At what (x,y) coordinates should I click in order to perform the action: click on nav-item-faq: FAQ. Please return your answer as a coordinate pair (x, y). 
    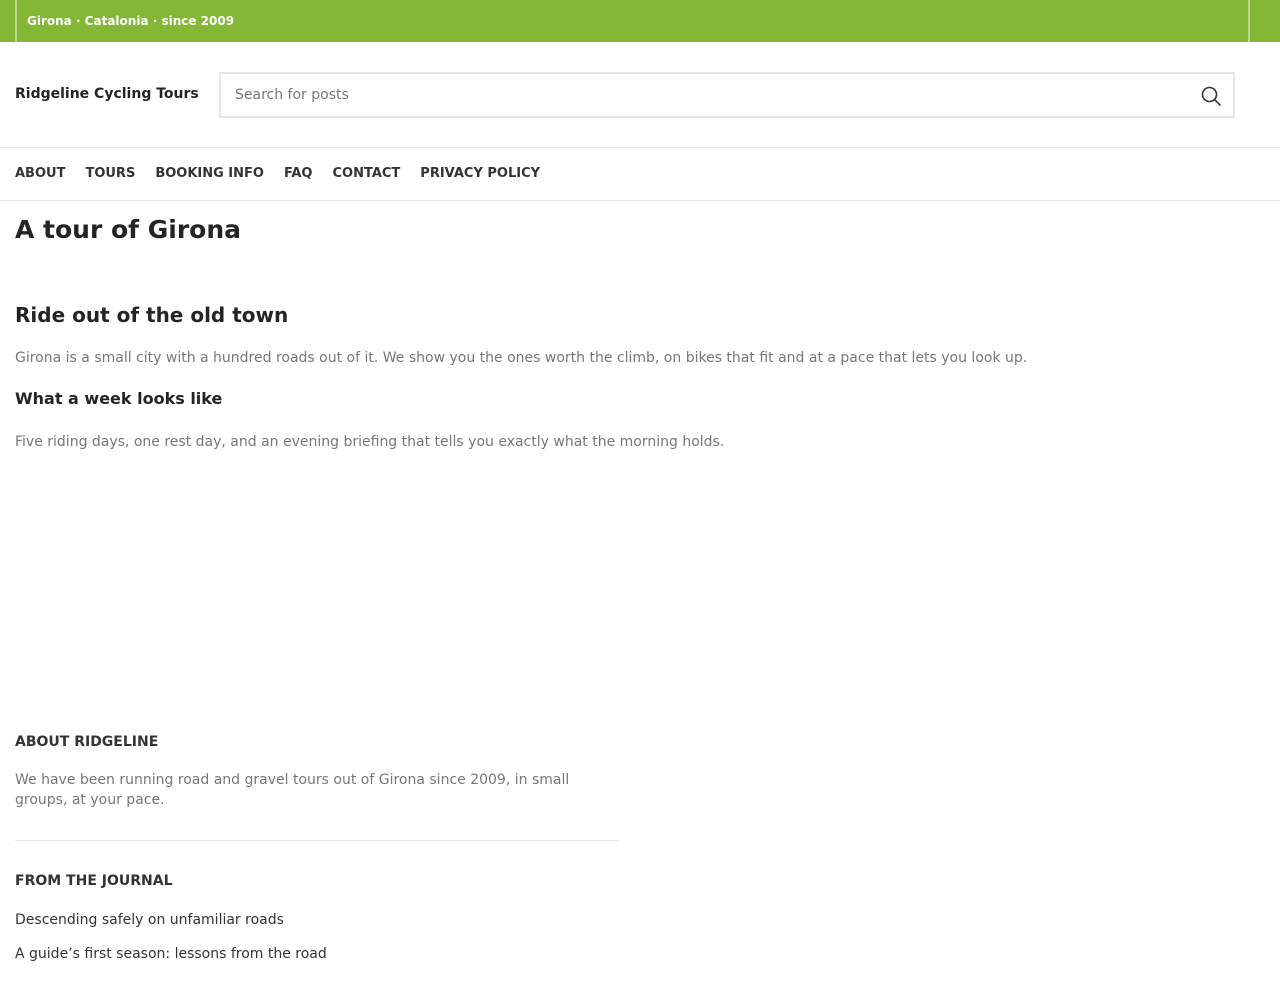
    Looking at the image, I should click on (298, 174).